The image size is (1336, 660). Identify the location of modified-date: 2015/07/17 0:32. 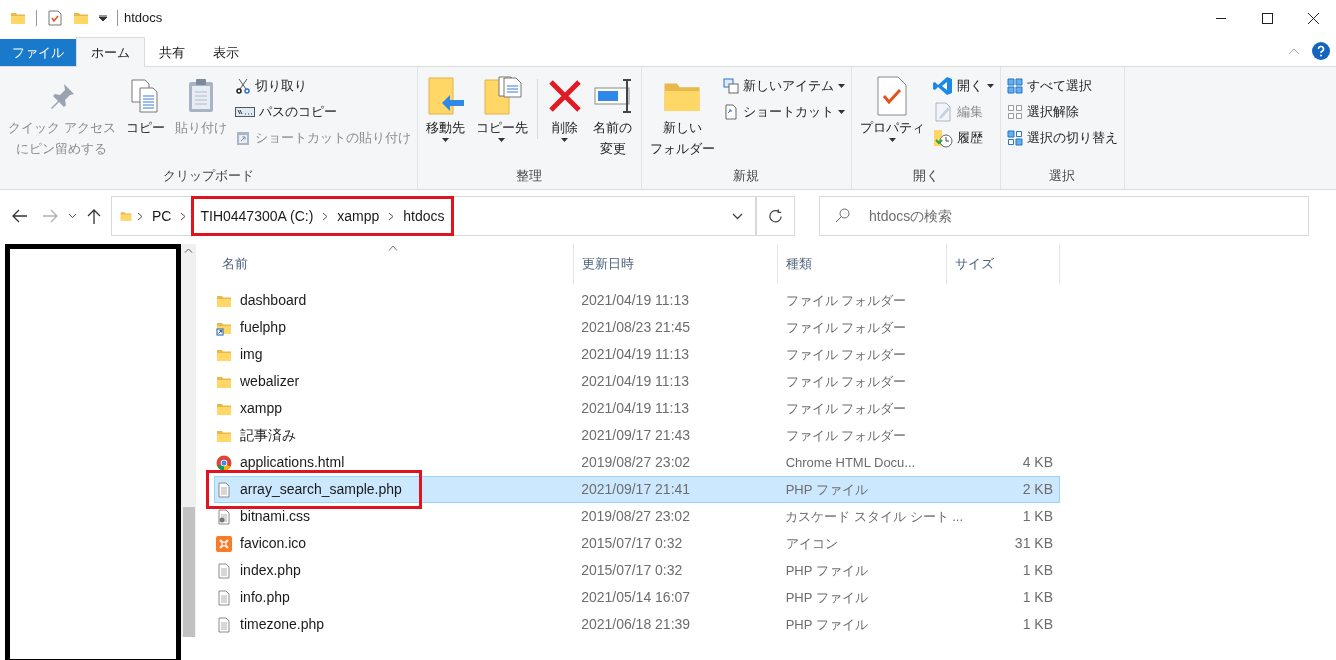
(632, 570).